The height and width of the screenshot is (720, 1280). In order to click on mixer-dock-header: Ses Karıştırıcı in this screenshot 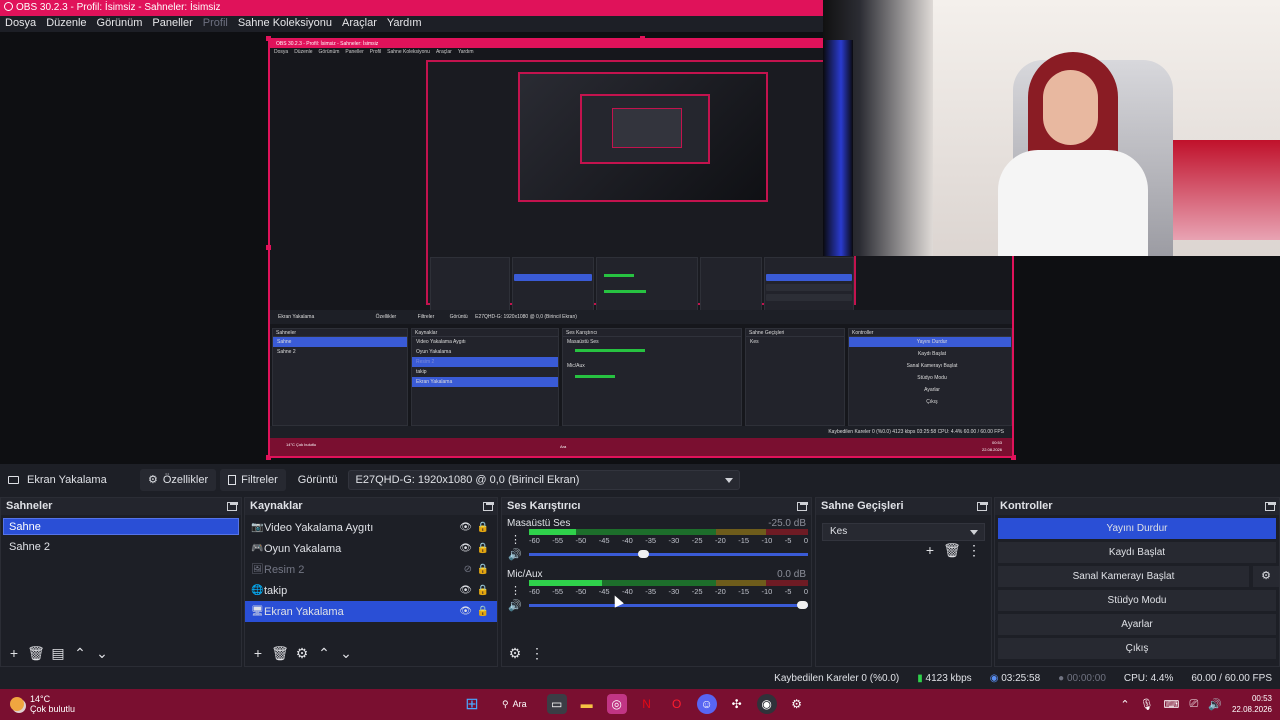, I will do `click(656, 506)`.